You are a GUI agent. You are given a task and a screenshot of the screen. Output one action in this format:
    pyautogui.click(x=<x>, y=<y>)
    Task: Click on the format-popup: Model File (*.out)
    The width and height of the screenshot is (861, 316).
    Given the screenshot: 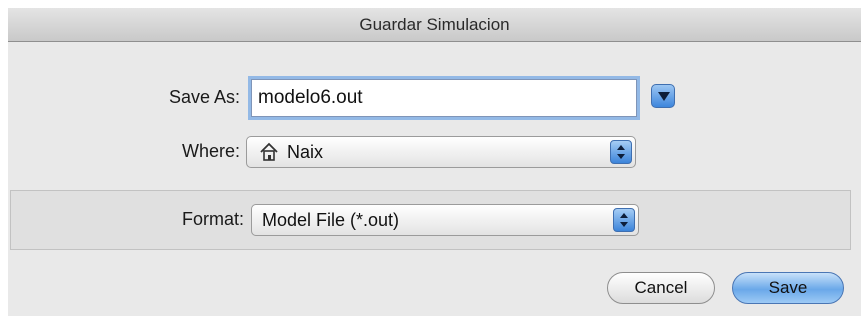 What is the action you would take?
    pyautogui.click(x=445, y=220)
    